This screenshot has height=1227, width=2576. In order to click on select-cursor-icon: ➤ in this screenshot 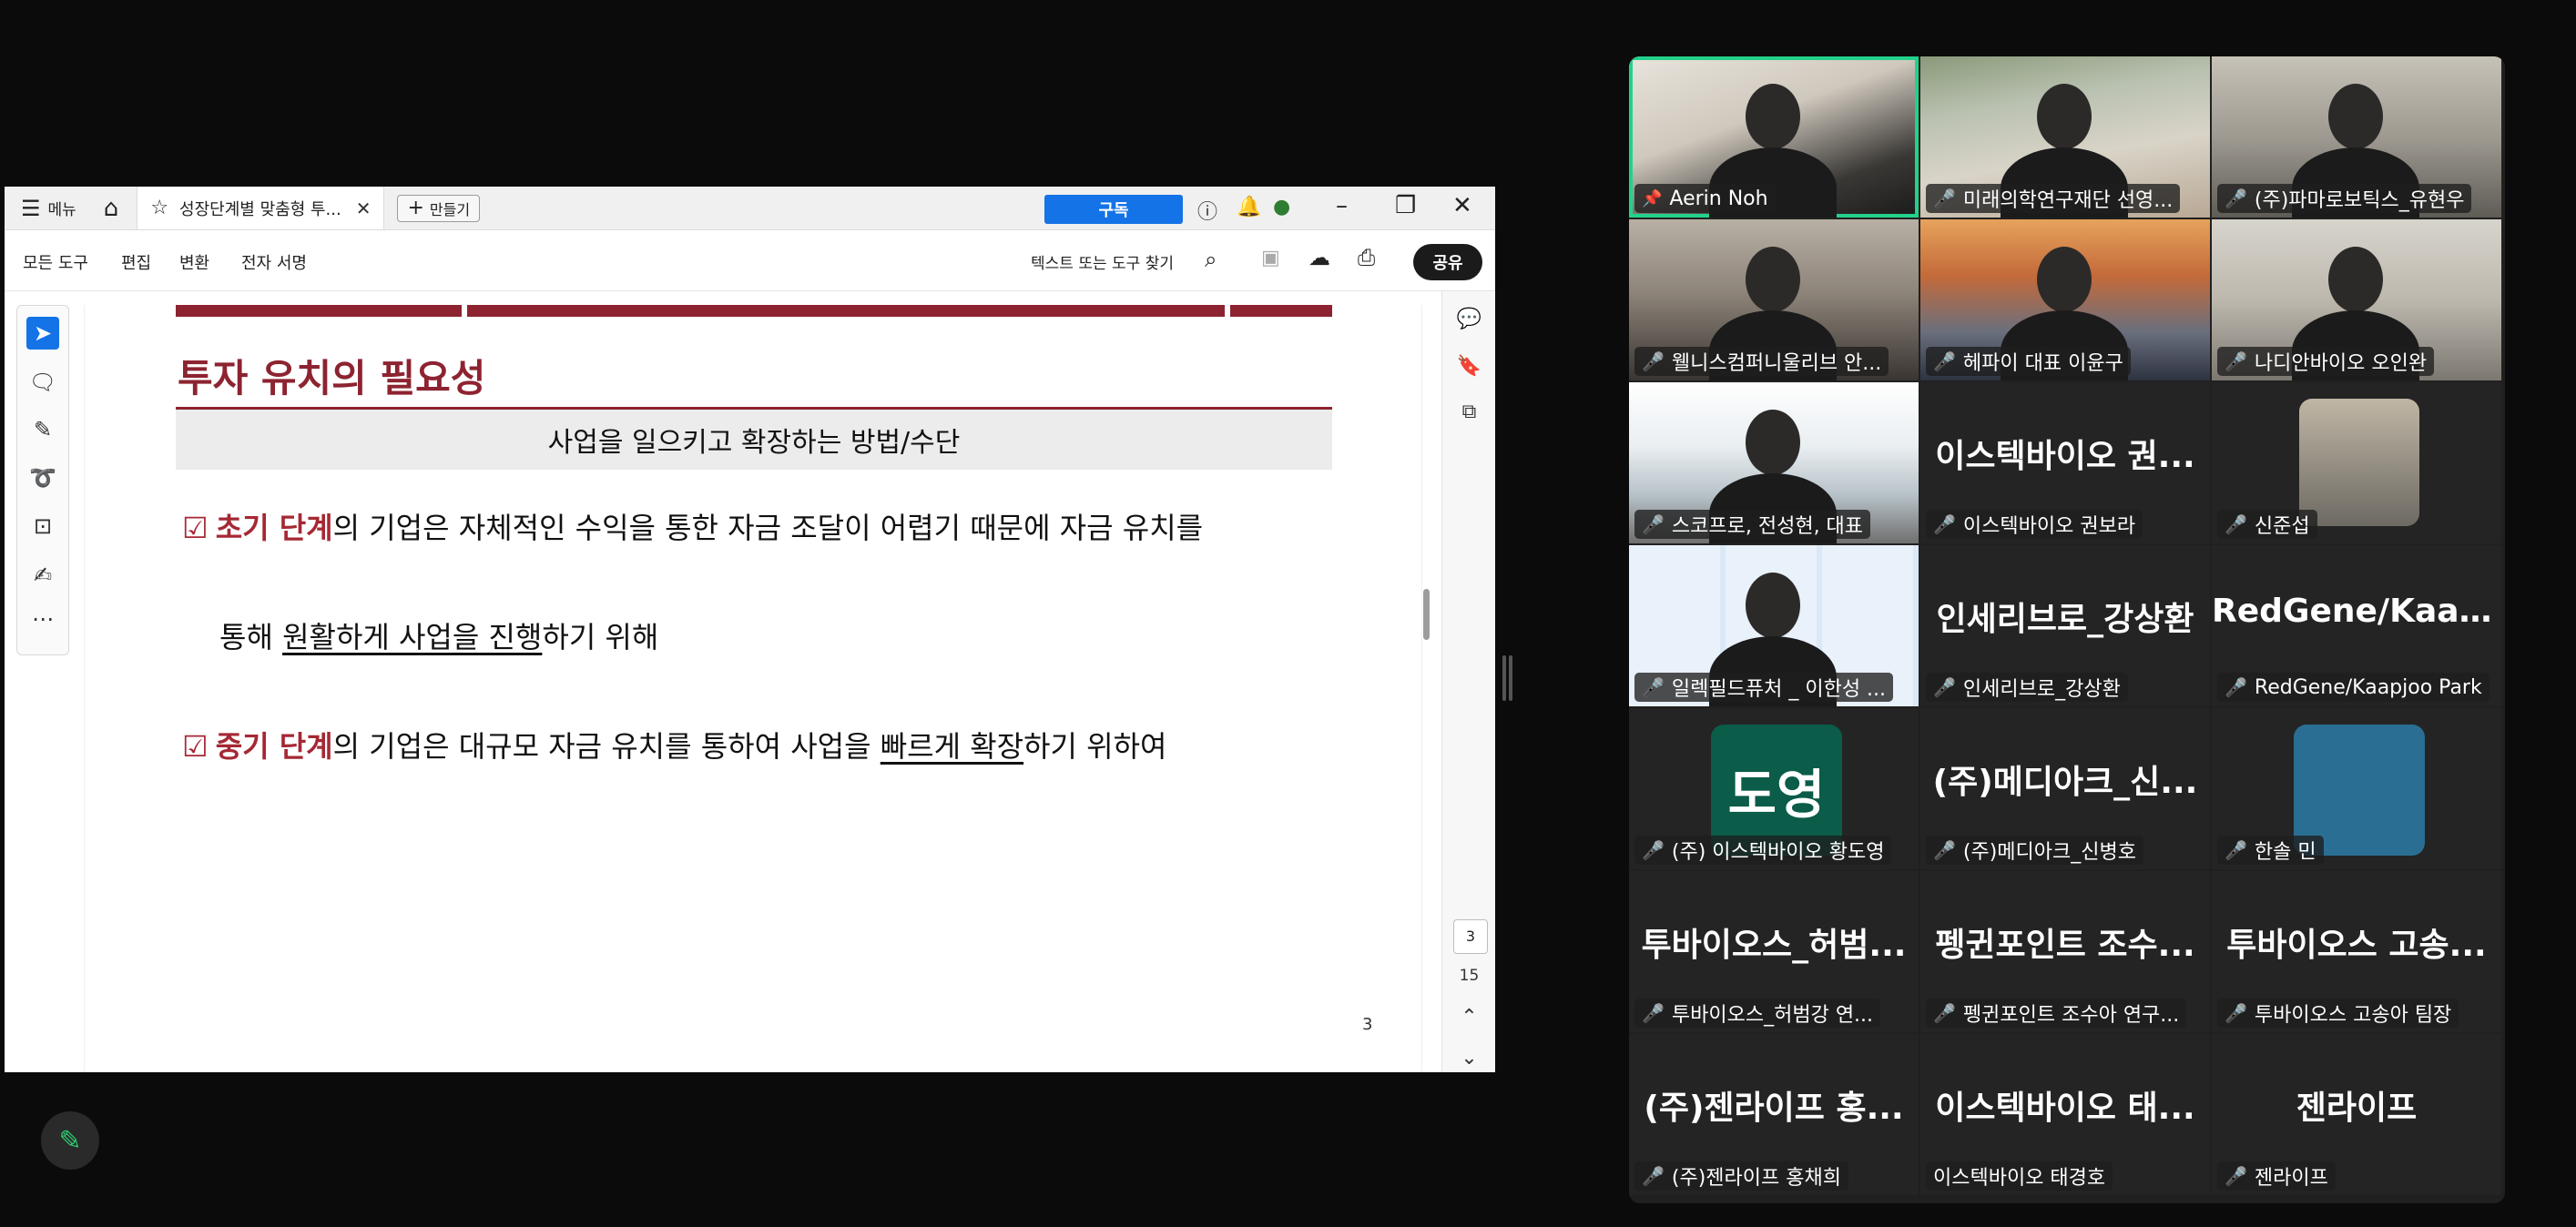, I will do `click(42, 333)`.